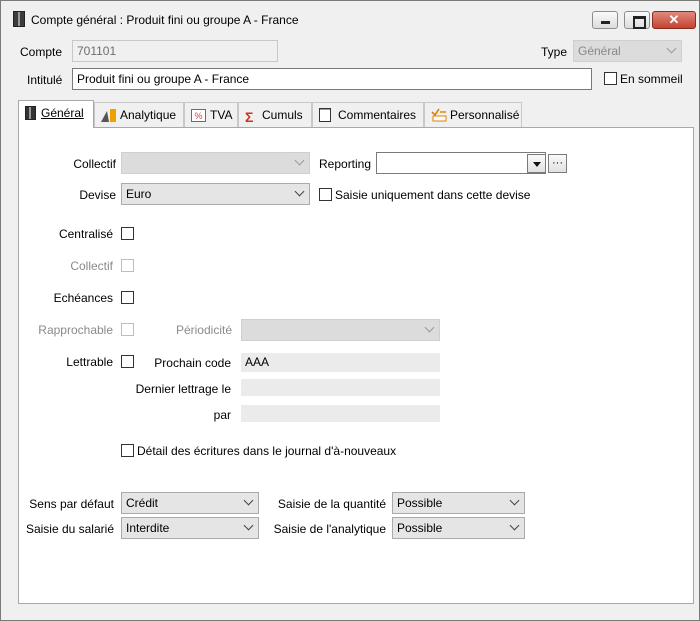  Describe the element at coordinates (329, 529) in the screenshot. I see `saisie-analytique-label: Saisie de l'analytique` at that location.